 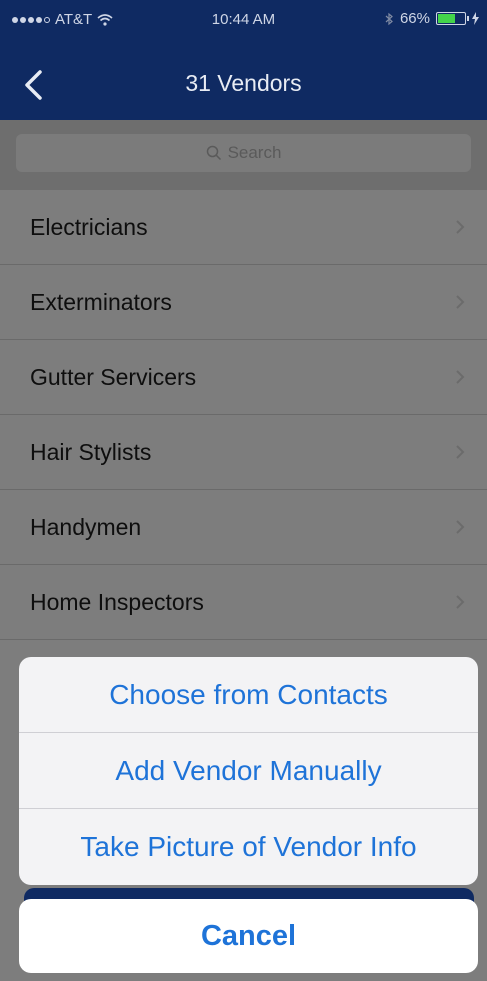 I want to click on search-placeholder: Search, so click(x=254, y=152).